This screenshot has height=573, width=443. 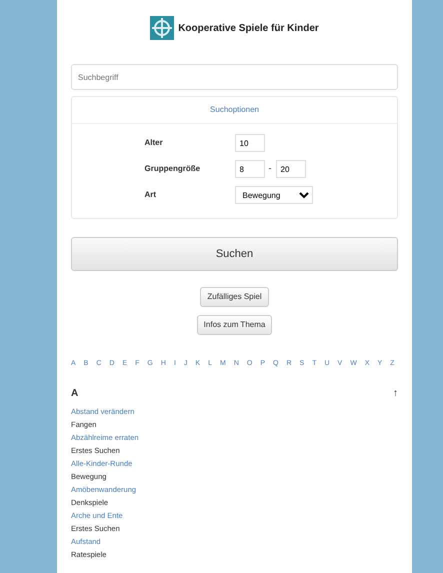 I want to click on age-label: Alter, so click(x=154, y=143).